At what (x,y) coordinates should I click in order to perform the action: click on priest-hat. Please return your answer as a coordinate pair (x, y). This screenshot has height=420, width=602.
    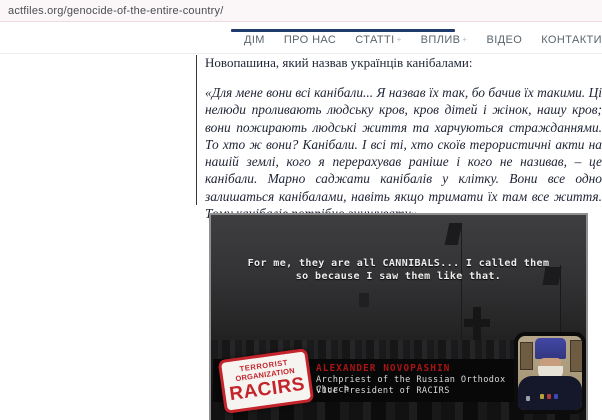
    Looking at the image, I should click on (550, 348).